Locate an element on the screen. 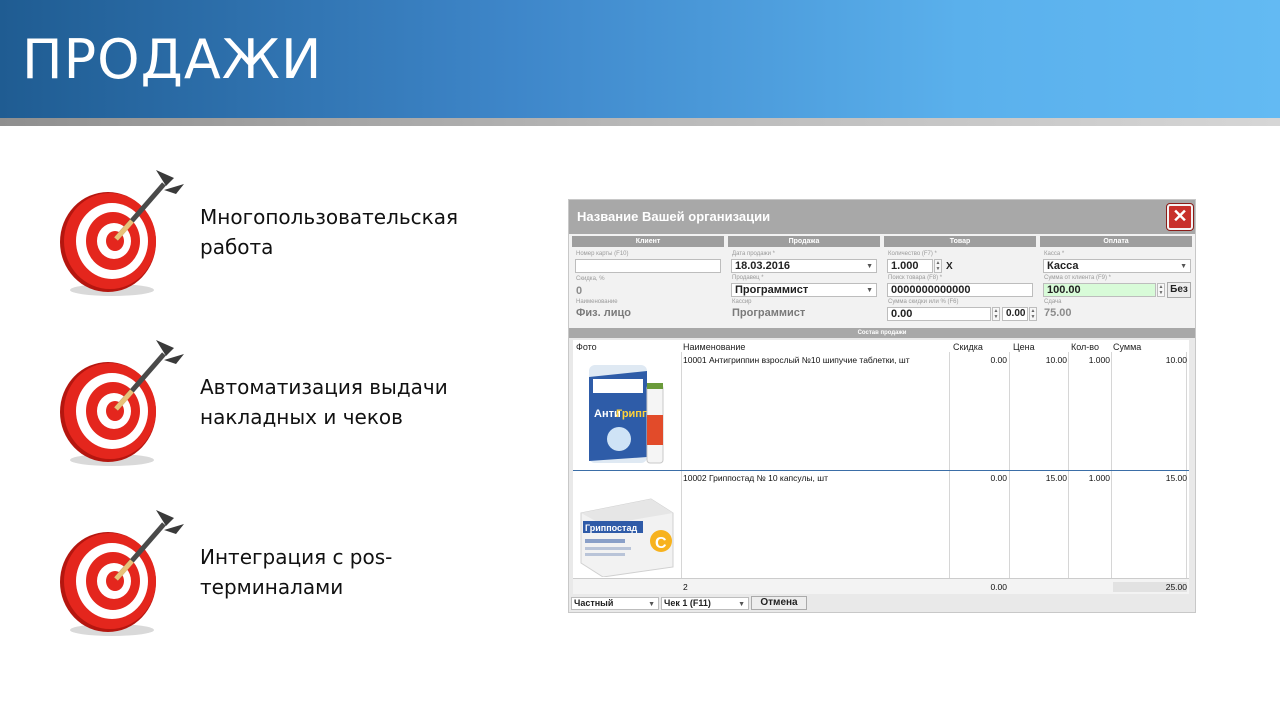 The width and height of the screenshot is (1280, 720). sale-date-value: 18.03.2016 is located at coordinates (763, 266).